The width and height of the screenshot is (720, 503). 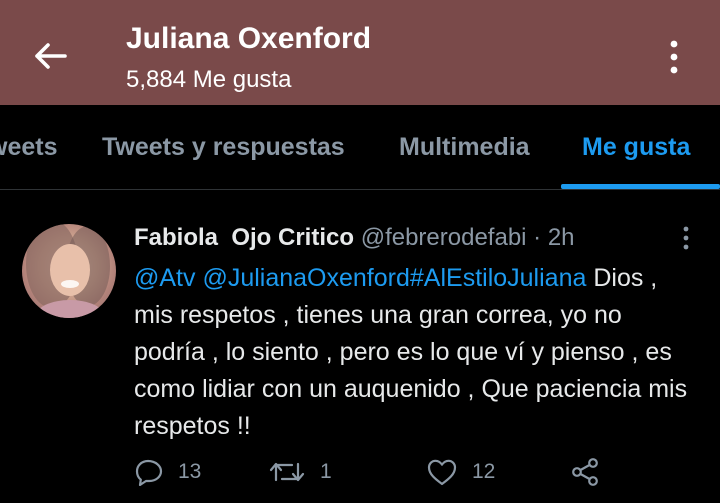 I want to click on tab-tweets: weets, so click(x=28, y=147).